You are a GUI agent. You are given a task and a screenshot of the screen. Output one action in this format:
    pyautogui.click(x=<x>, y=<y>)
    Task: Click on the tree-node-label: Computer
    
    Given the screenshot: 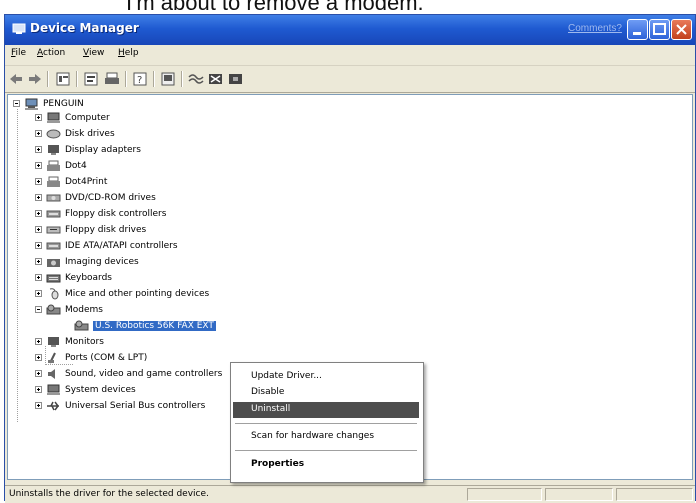 What is the action you would take?
    pyautogui.click(x=87, y=117)
    